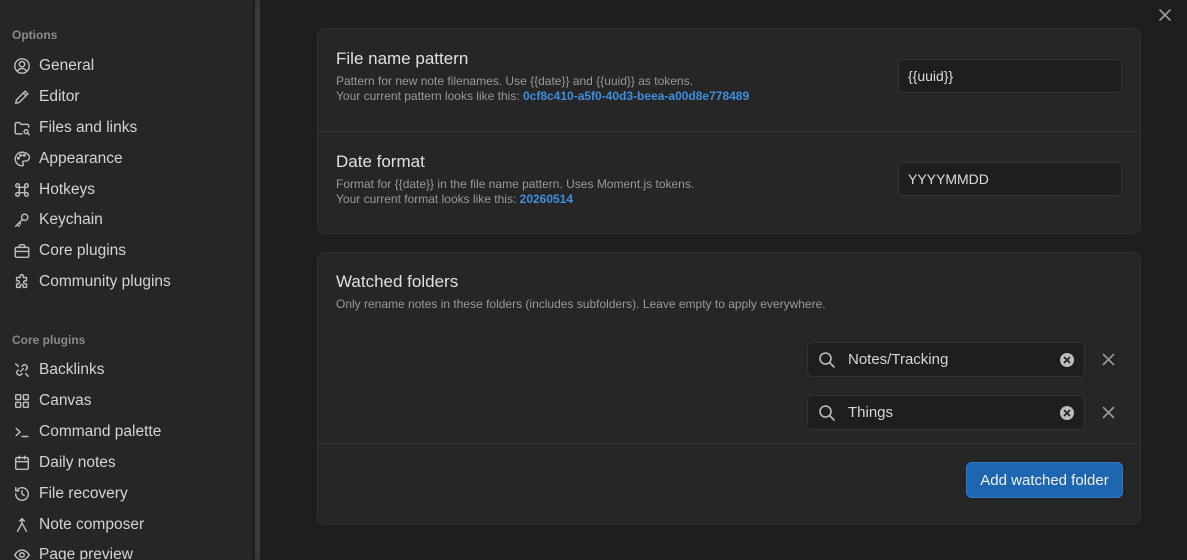  What do you see at coordinates (22, 159) in the screenshot?
I see `palette-icon` at bounding box center [22, 159].